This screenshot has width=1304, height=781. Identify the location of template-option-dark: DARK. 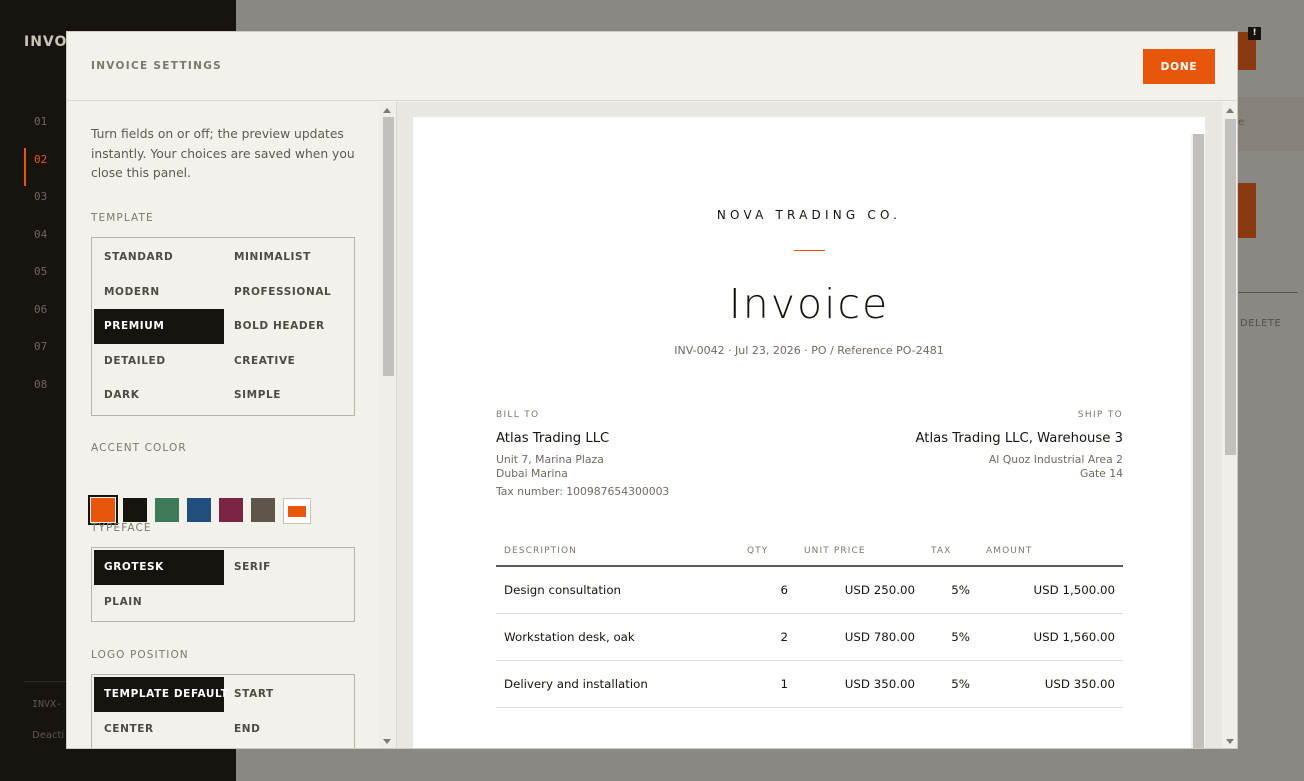
(159, 395).